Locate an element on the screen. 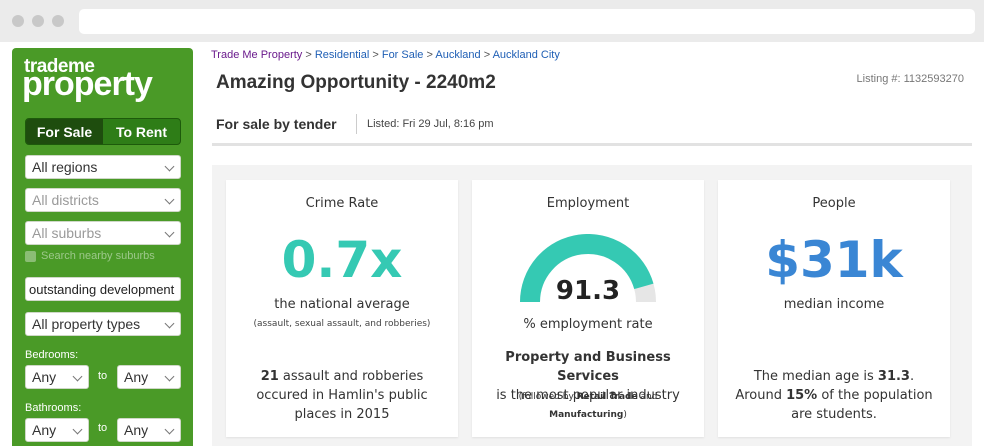 The height and width of the screenshot is (446, 984). crime-count: 21 is located at coordinates (269, 376).